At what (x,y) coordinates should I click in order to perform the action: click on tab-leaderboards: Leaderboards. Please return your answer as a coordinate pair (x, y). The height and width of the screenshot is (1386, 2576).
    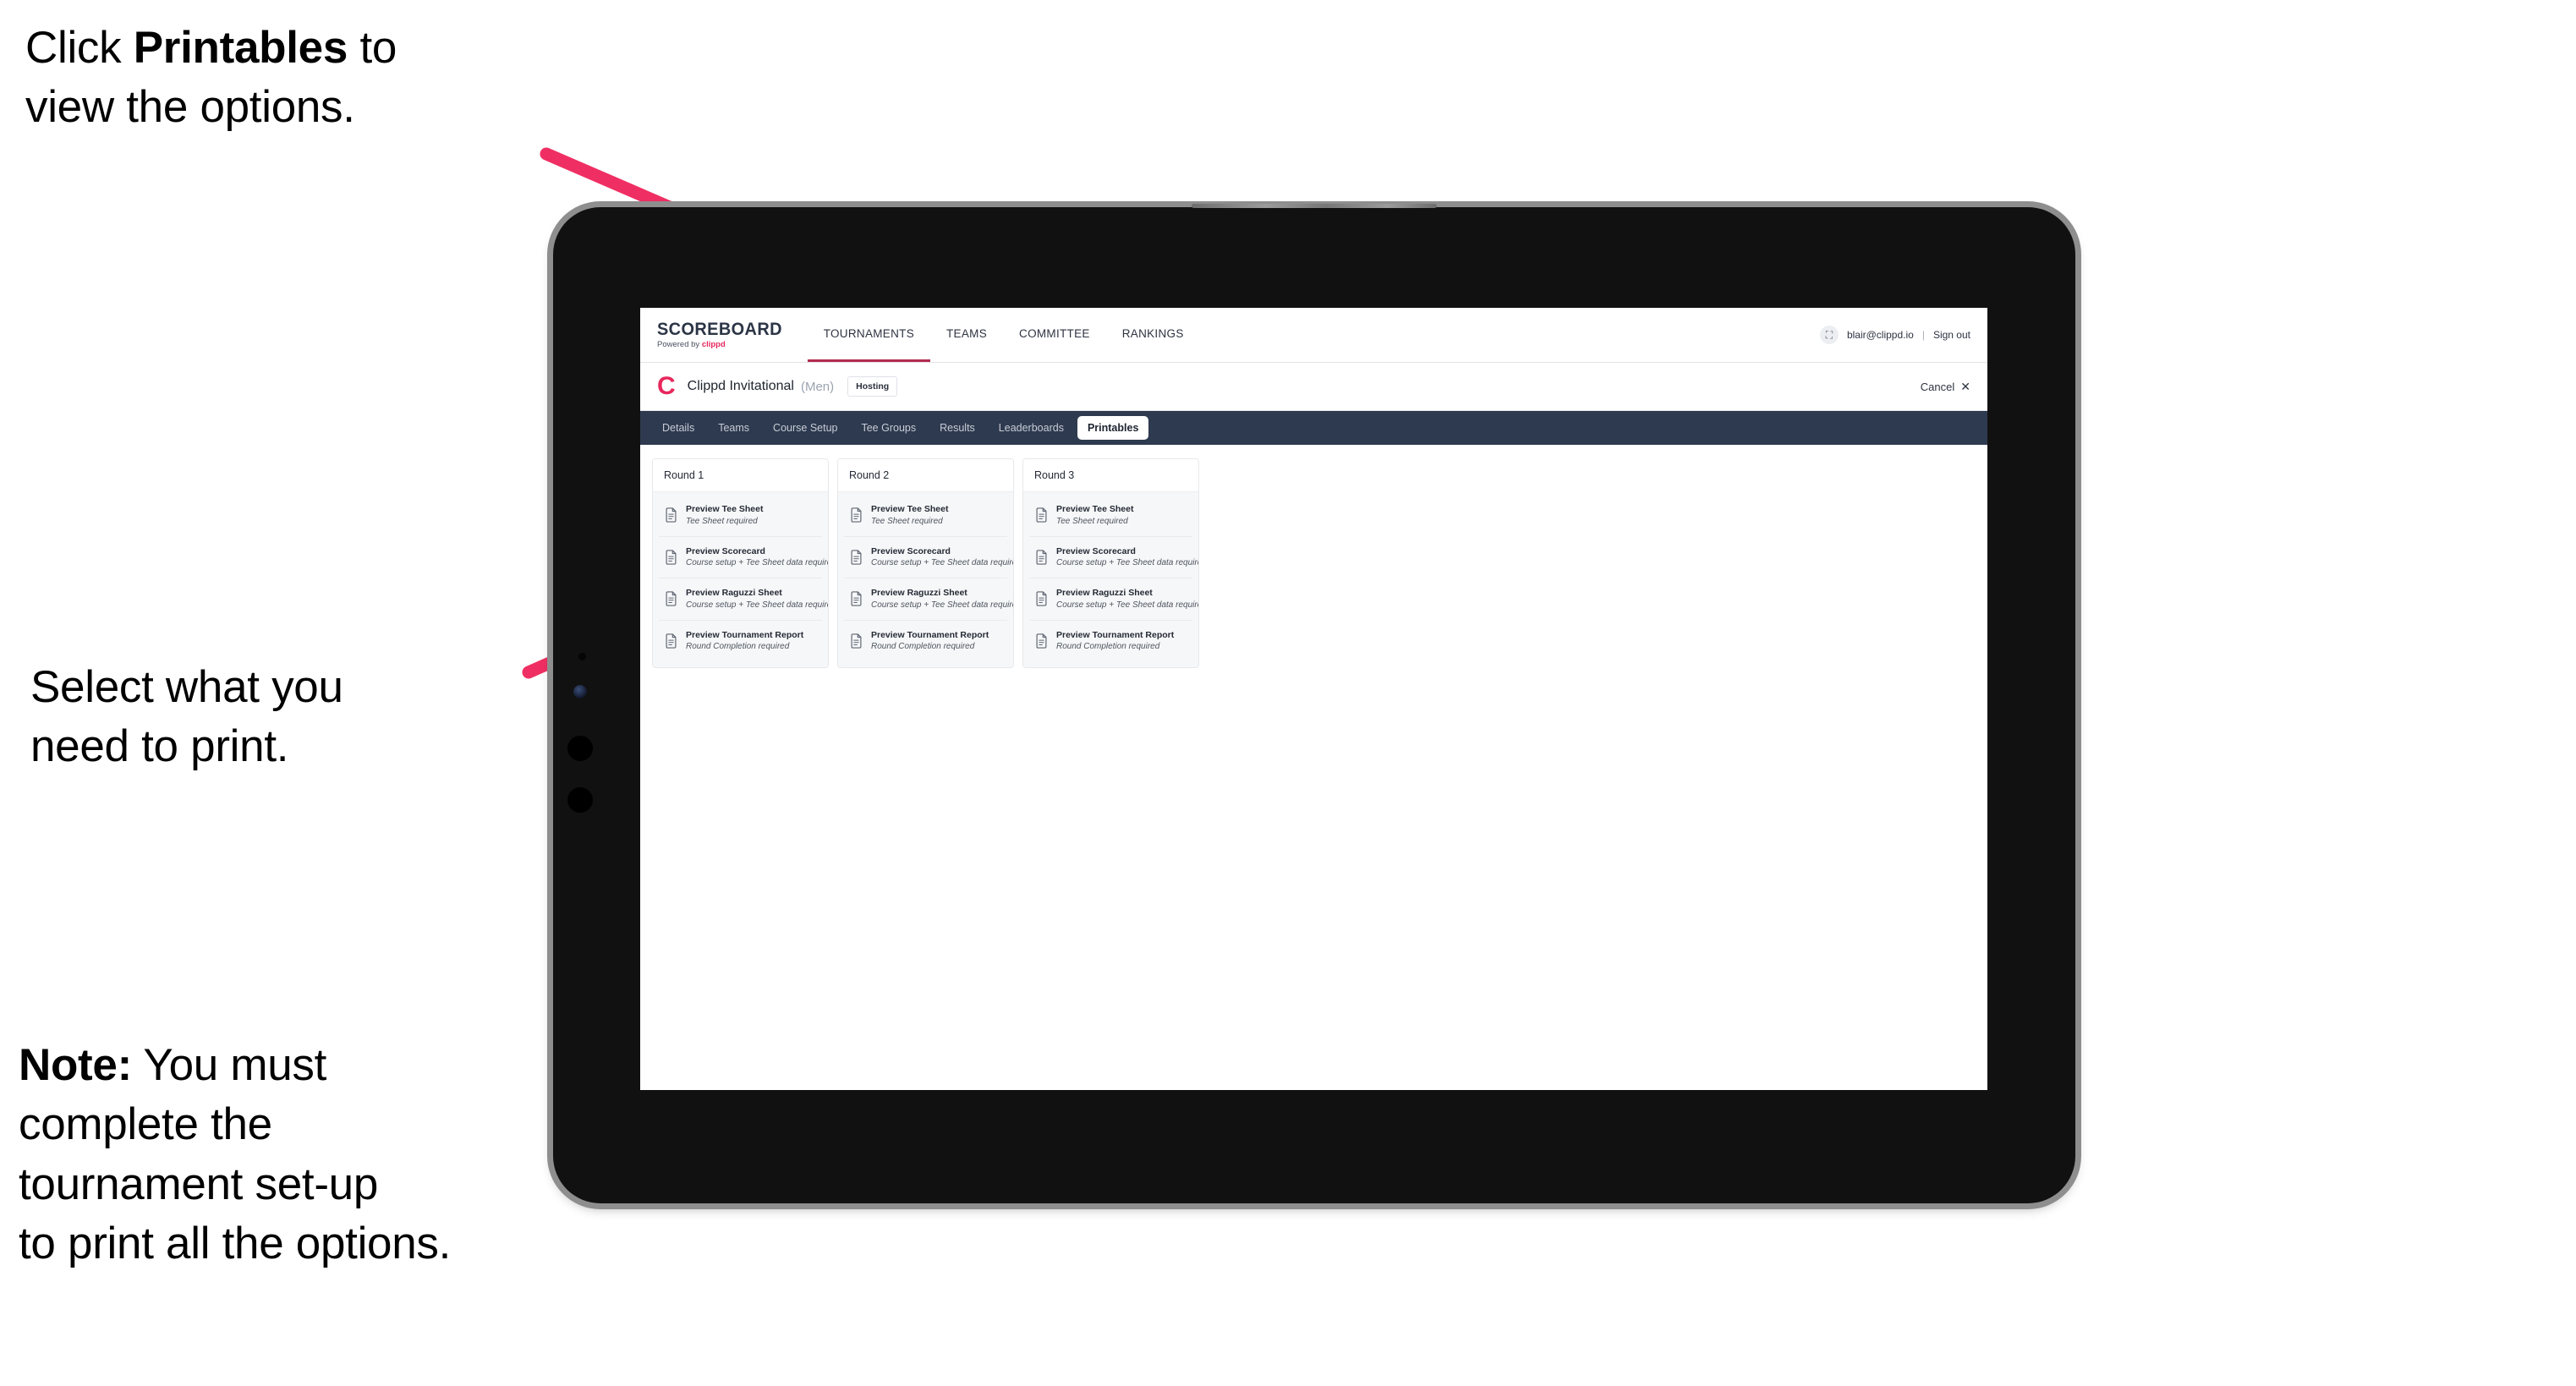
    Looking at the image, I should click on (1031, 428).